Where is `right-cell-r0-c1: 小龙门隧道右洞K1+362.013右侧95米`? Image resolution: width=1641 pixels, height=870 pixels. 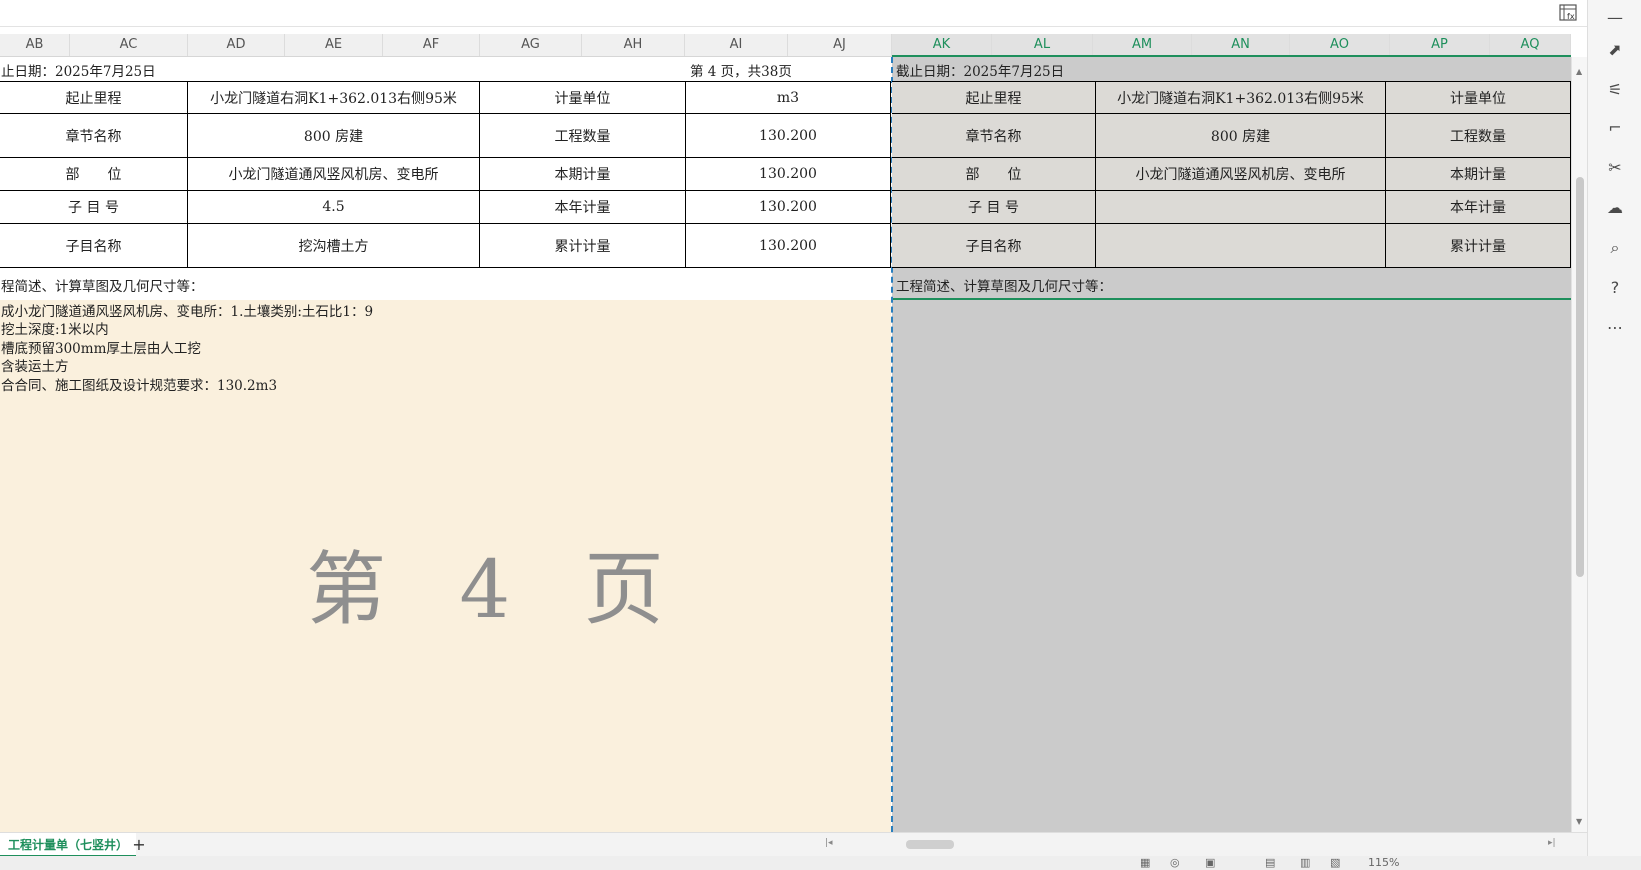 right-cell-r0-c1: 小龙门隧道右洞K1+362.013右侧95米 is located at coordinates (1241, 97).